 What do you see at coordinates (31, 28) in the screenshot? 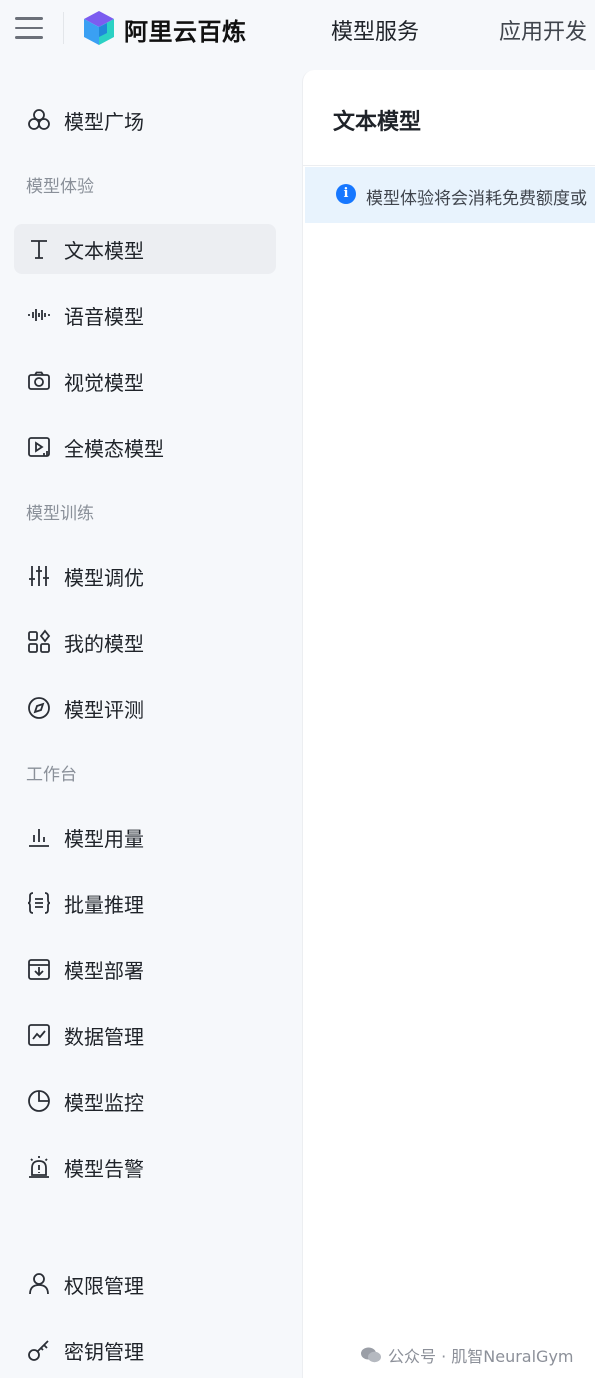
I see `menu-icon` at bounding box center [31, 28].